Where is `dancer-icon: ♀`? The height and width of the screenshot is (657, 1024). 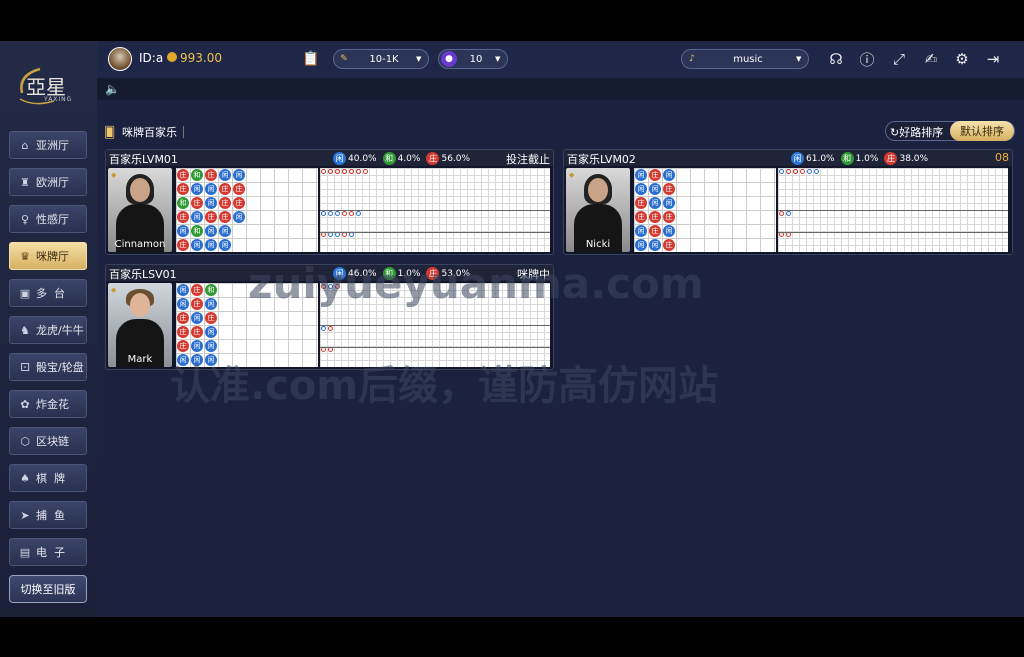 dancer-icon: ♀ is located at coordinates (25, 219).